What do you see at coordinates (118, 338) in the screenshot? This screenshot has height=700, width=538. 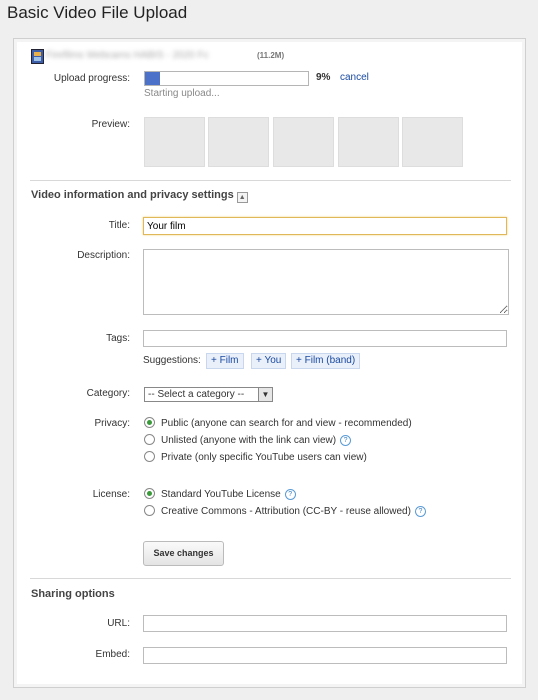 I see `tags-label: Tags:` at bounding box center [118, 338].